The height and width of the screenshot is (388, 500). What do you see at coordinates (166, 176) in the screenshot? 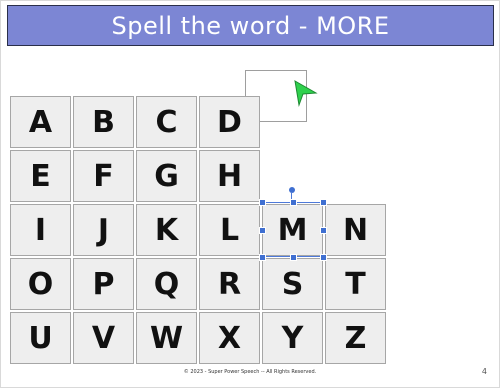
I see `letter-tile-g: G` at bounding box center [166, 176].